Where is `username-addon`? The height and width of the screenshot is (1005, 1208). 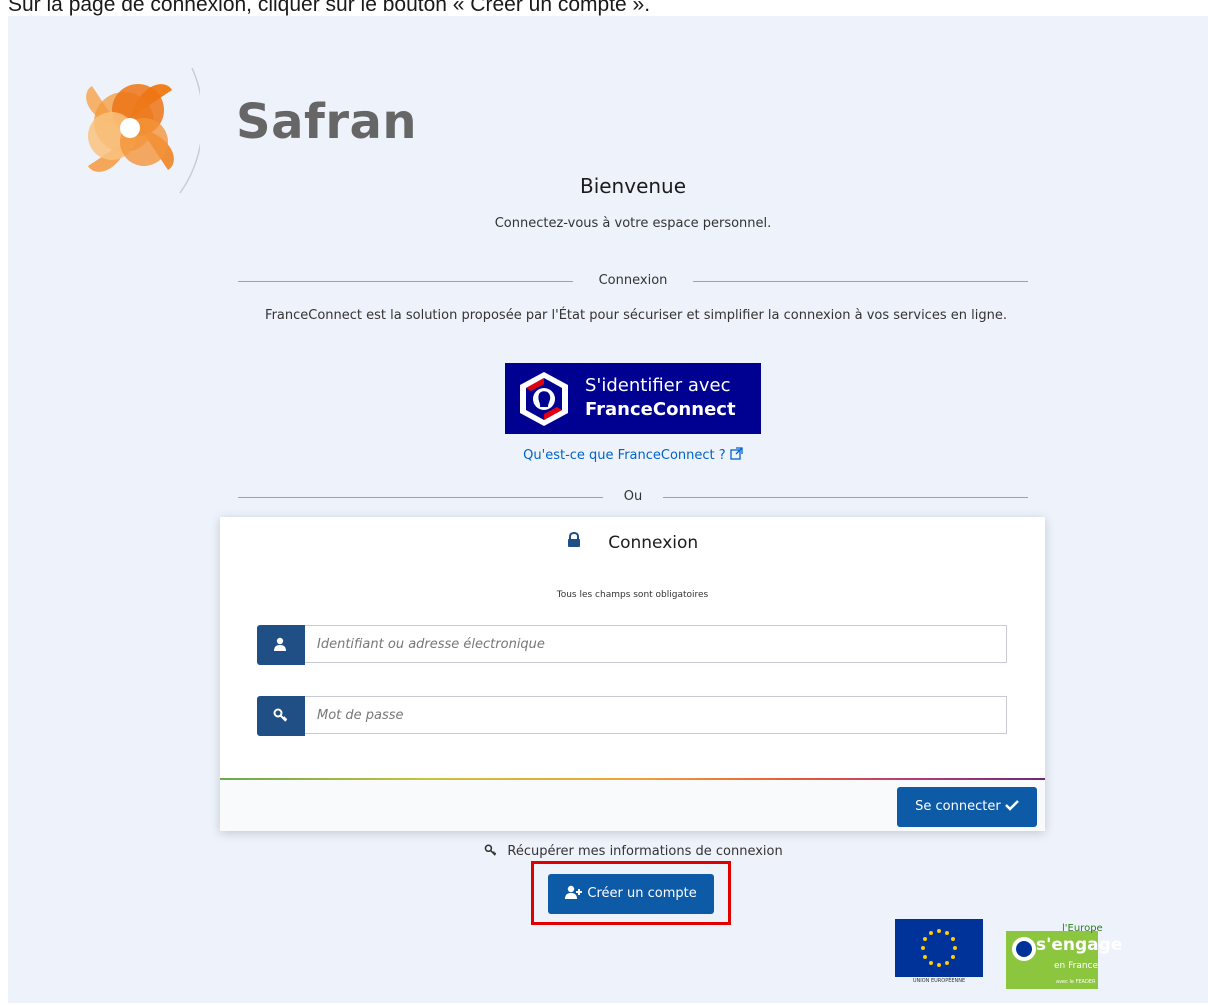
username-addon is located at coordinates (281, 645).